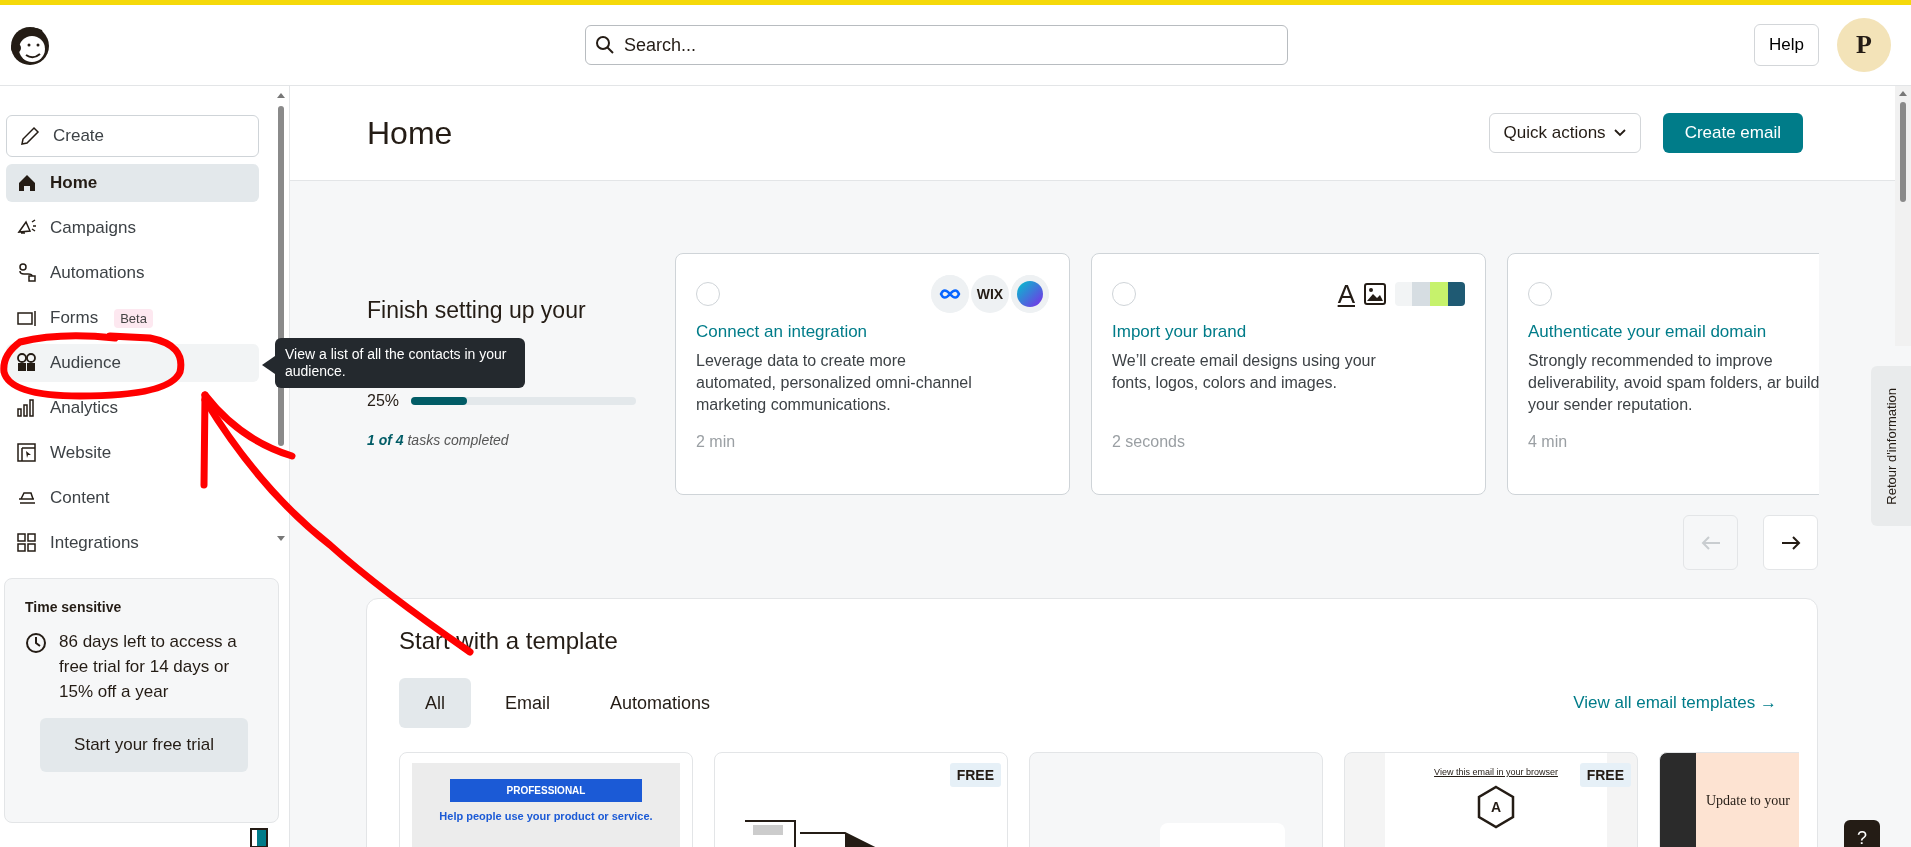  I want to click on nav-item: Audience, so click(132, 363).